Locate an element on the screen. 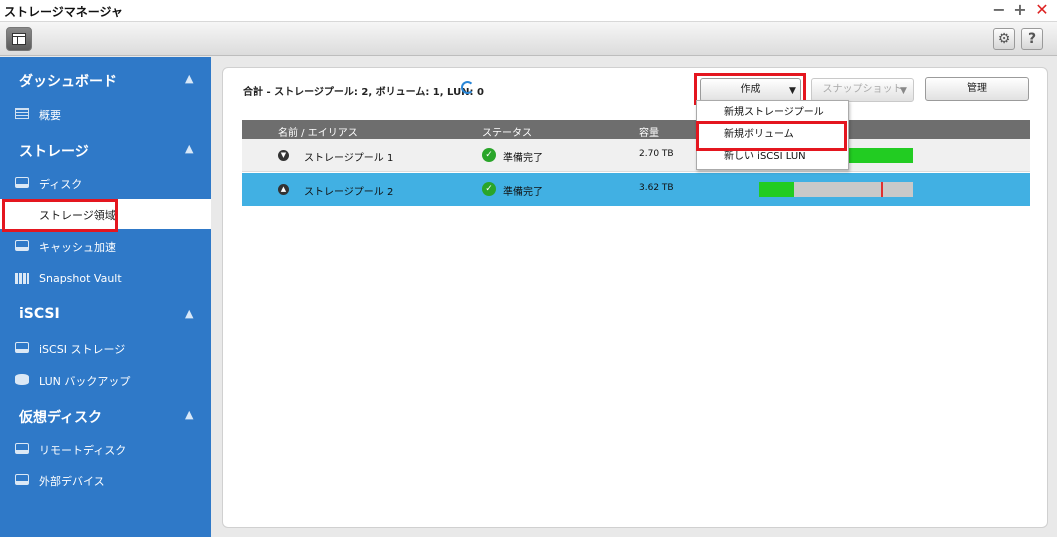 The width and height of the screenshot is (1057, 537). section-storage: ストレージ ▲ is located at coordinates (105, 150).